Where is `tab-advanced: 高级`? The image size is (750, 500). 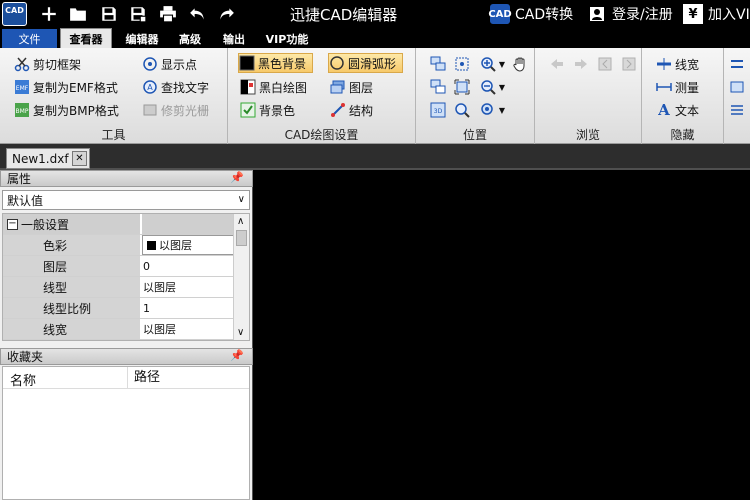 tab-advanced: 高级 is located at coordinates (190, 38).